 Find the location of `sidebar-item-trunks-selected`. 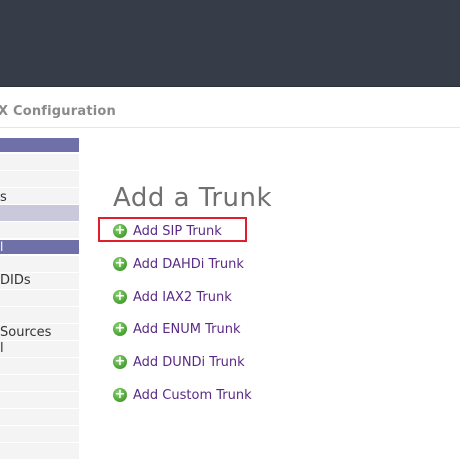

sidebar-item-trunks-selected is located at coordinates (39, 213).